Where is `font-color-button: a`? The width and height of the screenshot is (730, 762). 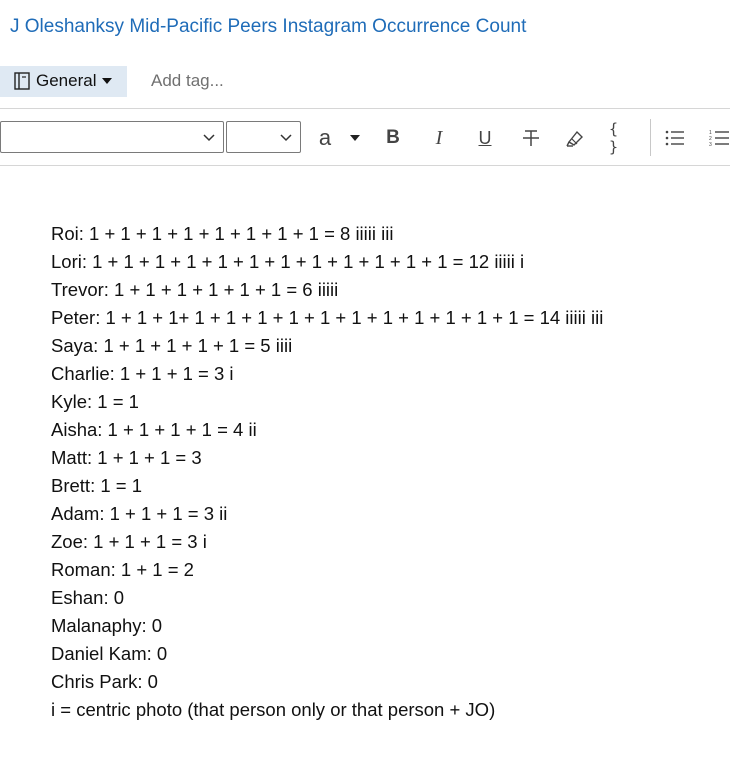
font-color-button: a is located at coordinates (325, 138).